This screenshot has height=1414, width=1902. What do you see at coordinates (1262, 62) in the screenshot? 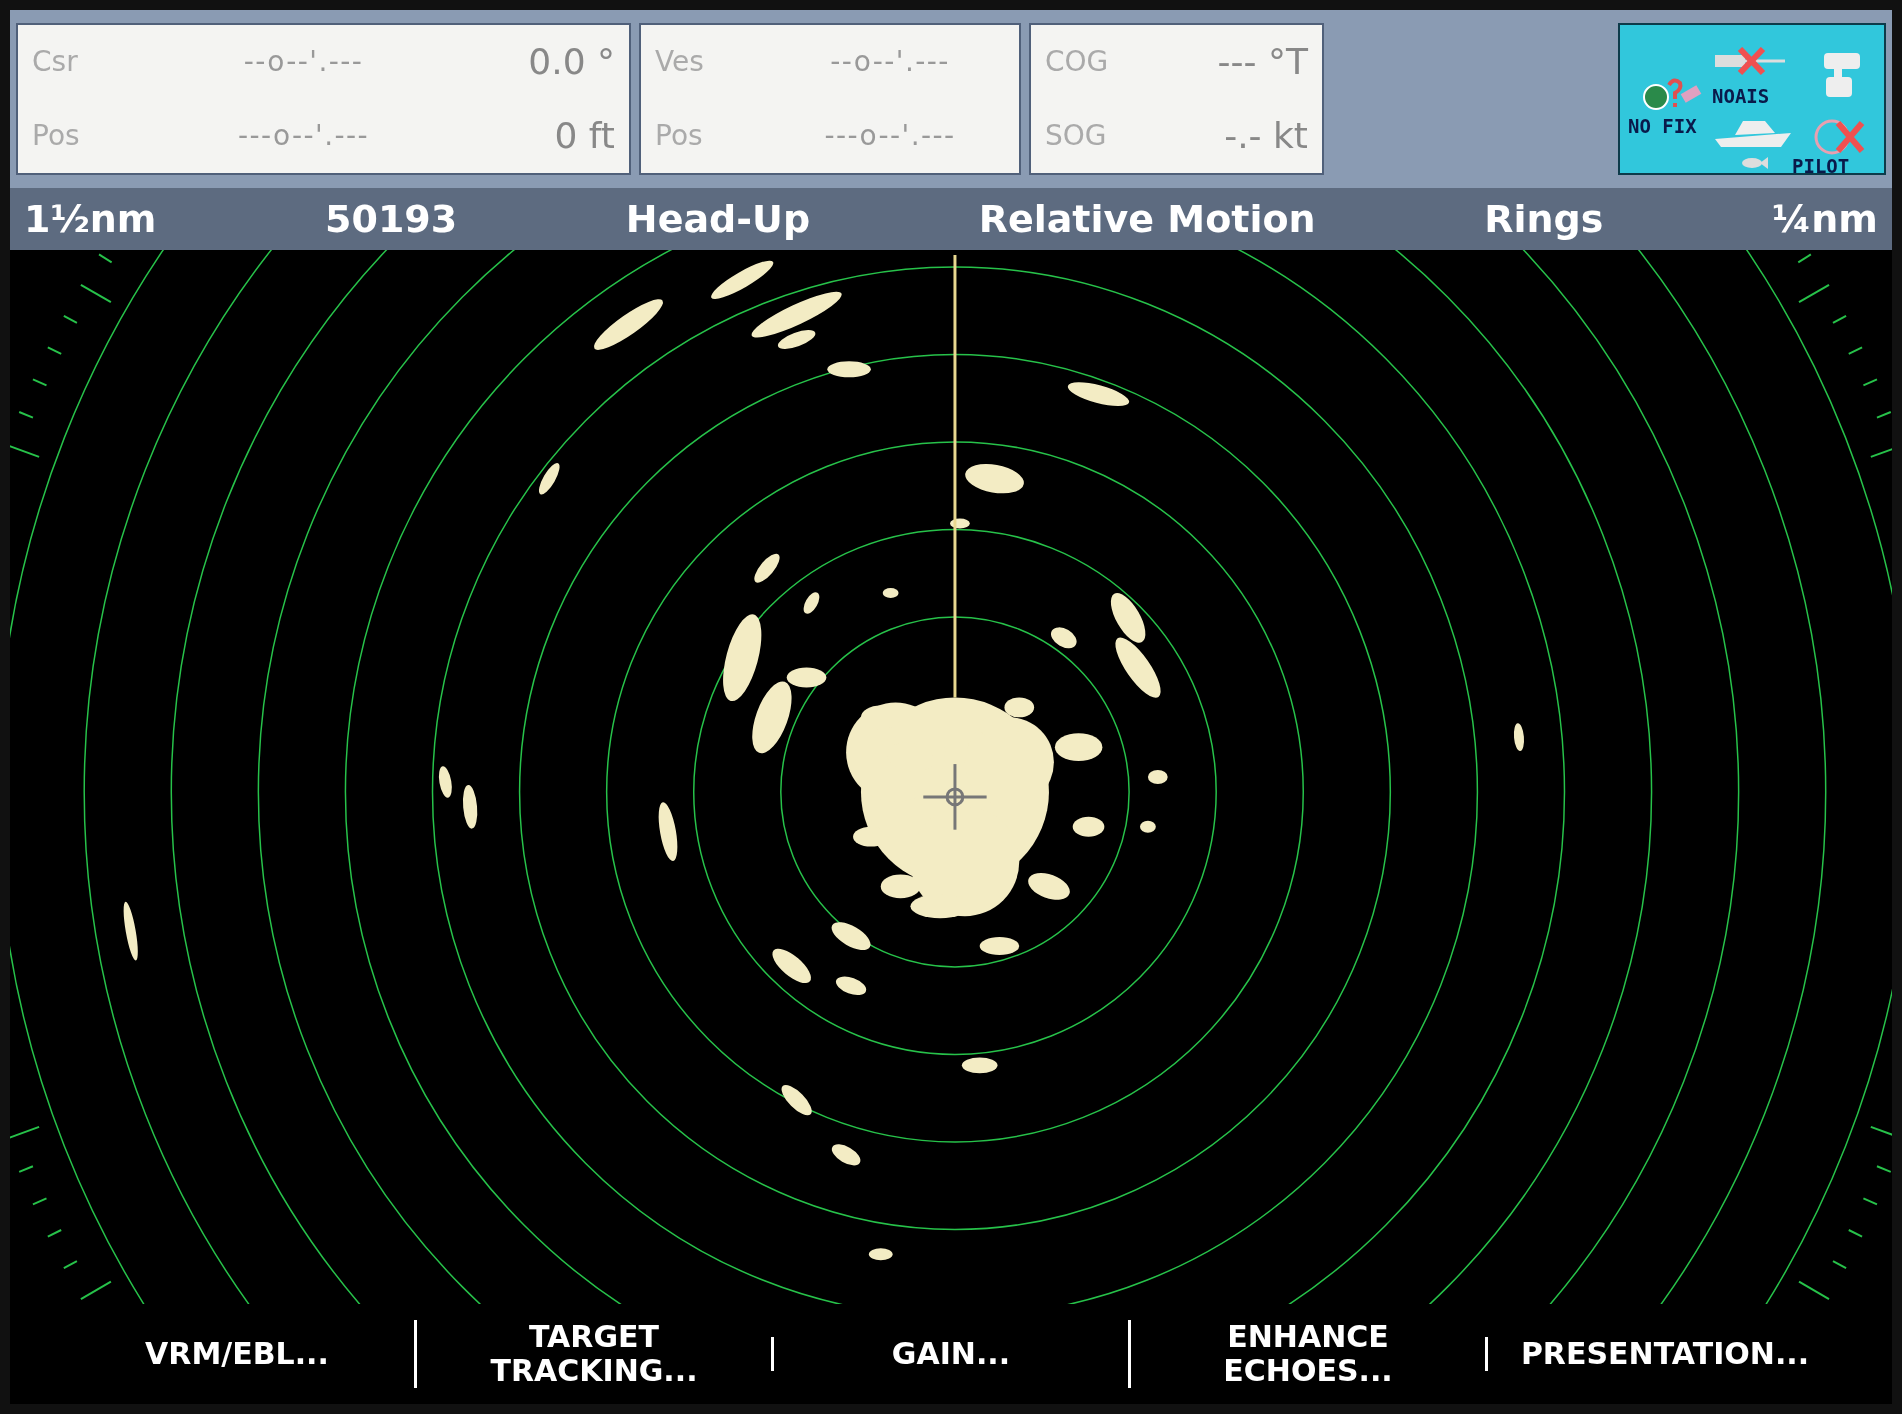
I see `field-value: --- °T` at bounding box center [1262, 62].